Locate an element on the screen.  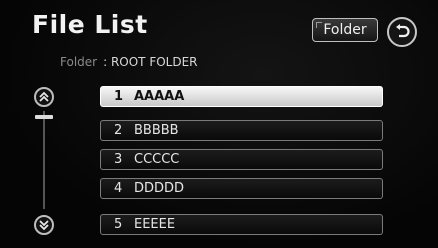
file-name: BBBBB is located at coordinates (156, 130).